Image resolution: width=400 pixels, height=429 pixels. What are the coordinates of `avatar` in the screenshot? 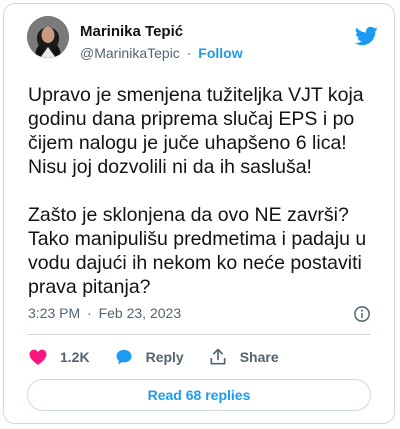 It's located at (48, 37).